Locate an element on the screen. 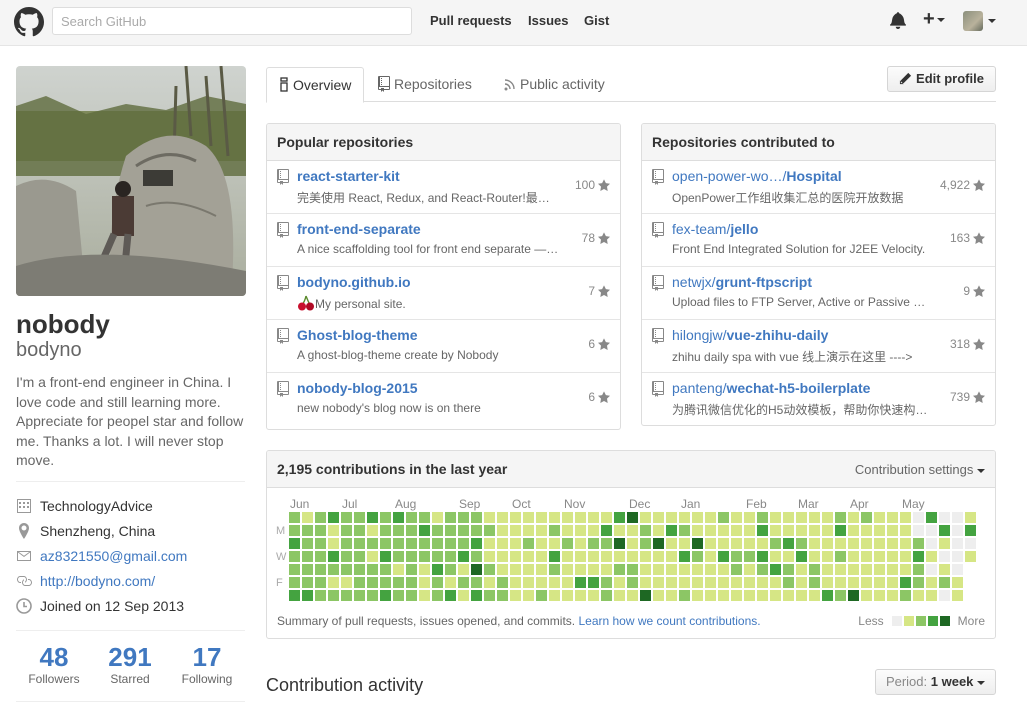  repo-name-link: panteng/wechat-h5-boilerplate is located at coordinates (771, 388).